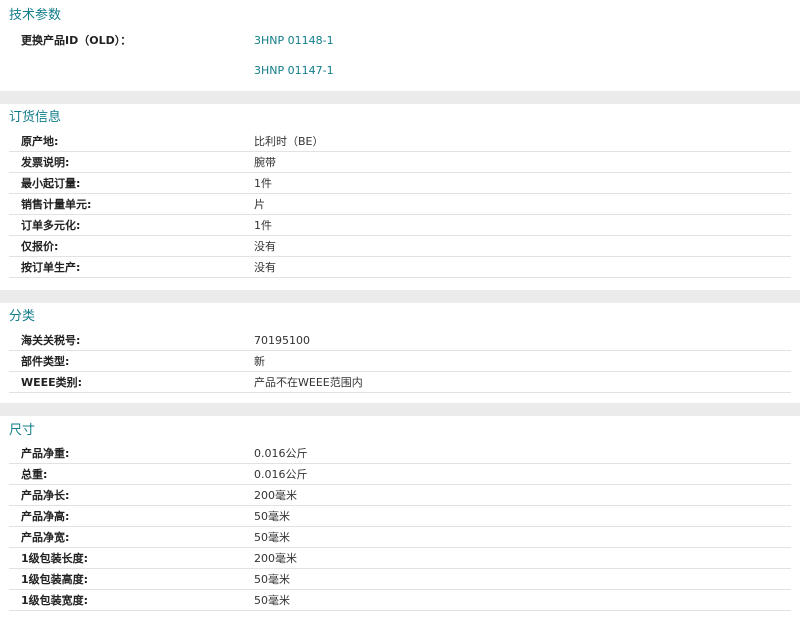 This screenshot has width=800, height=622. Describe the element at coordinates (51, 183) in the screenshot. I see `spec-label: 最小起订量:` at that location.